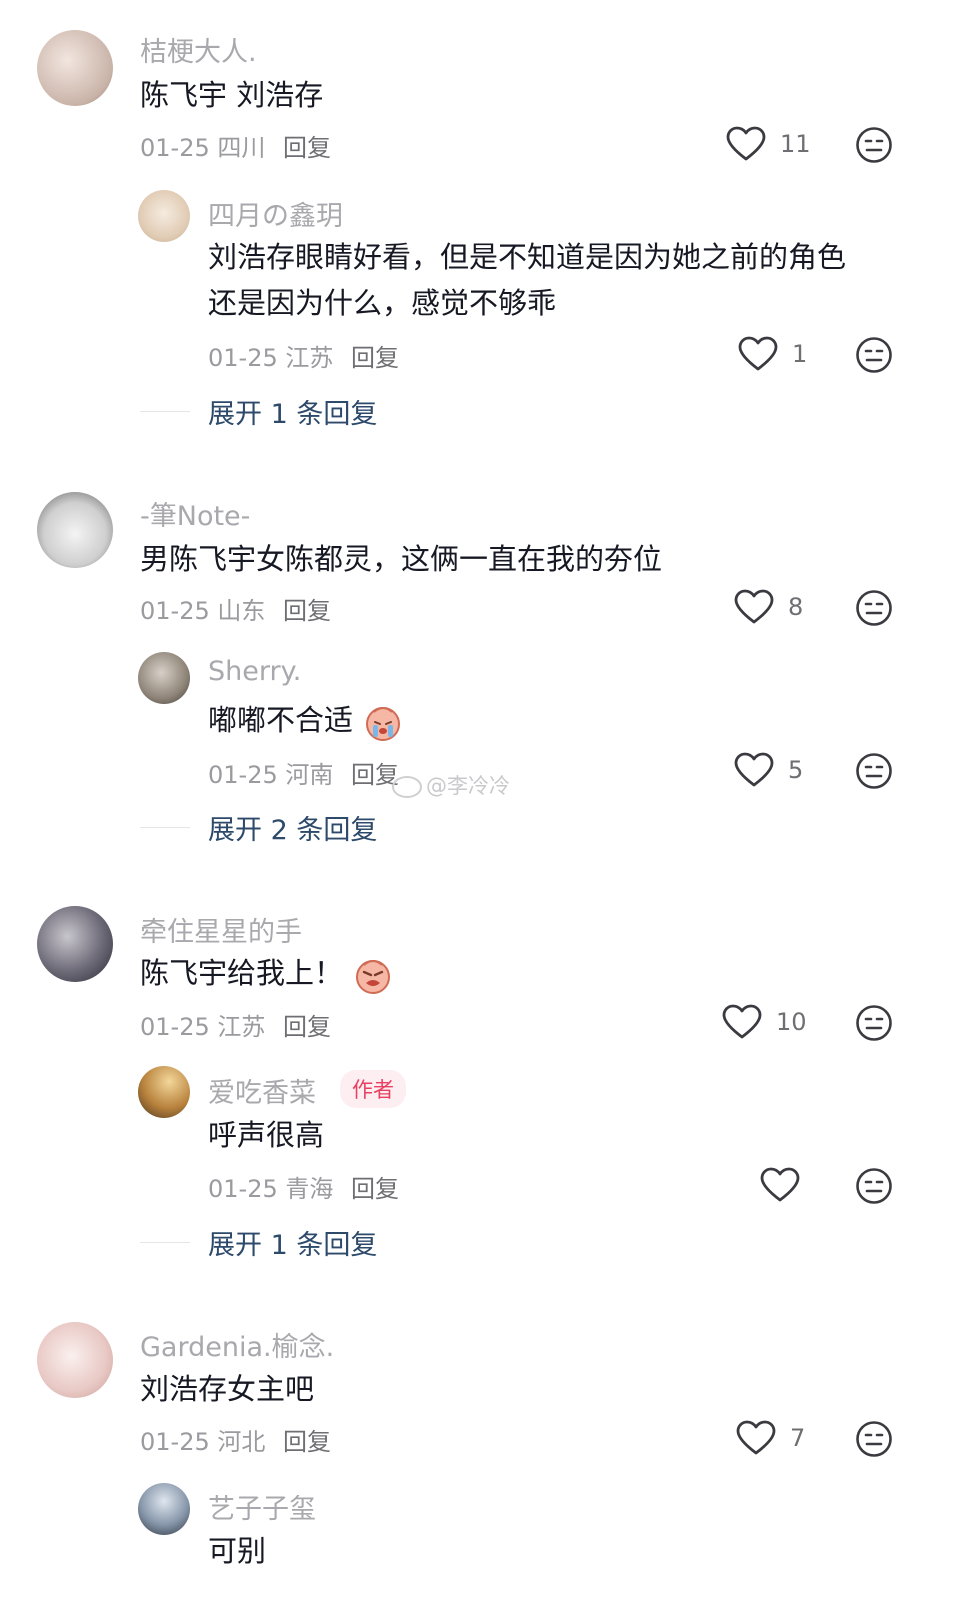 The image size is (960, 1623). I want to click on comment-location: 四川, so click(241, 148).